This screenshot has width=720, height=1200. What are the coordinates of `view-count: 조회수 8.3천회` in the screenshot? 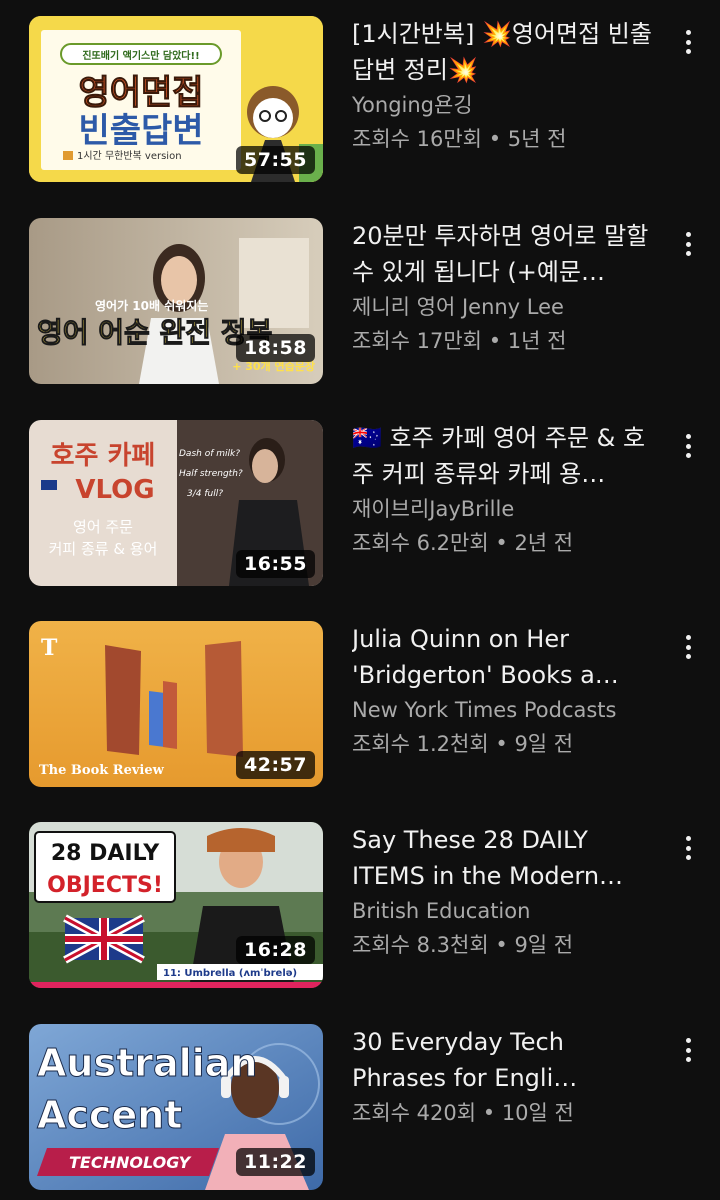 It's located at (420, 945).